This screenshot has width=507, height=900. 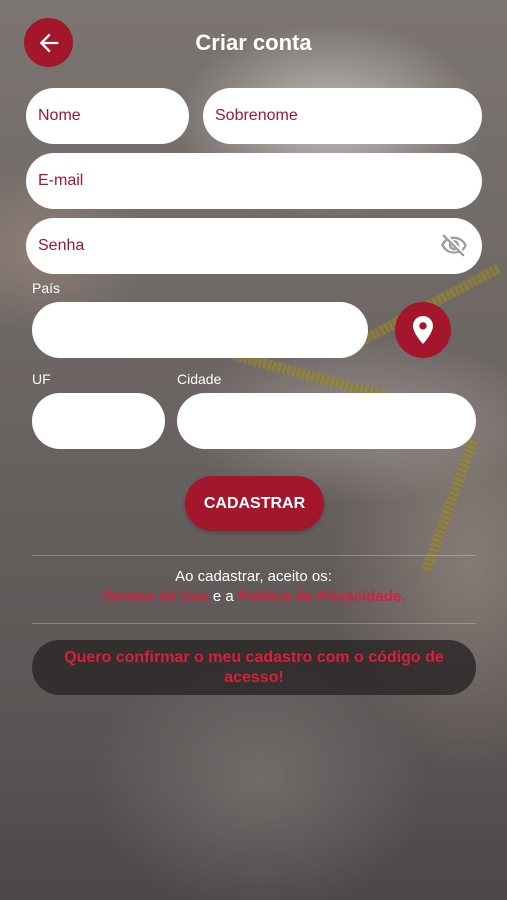 I want to click on page-title: Criar conta, so click(x=253, y=42).